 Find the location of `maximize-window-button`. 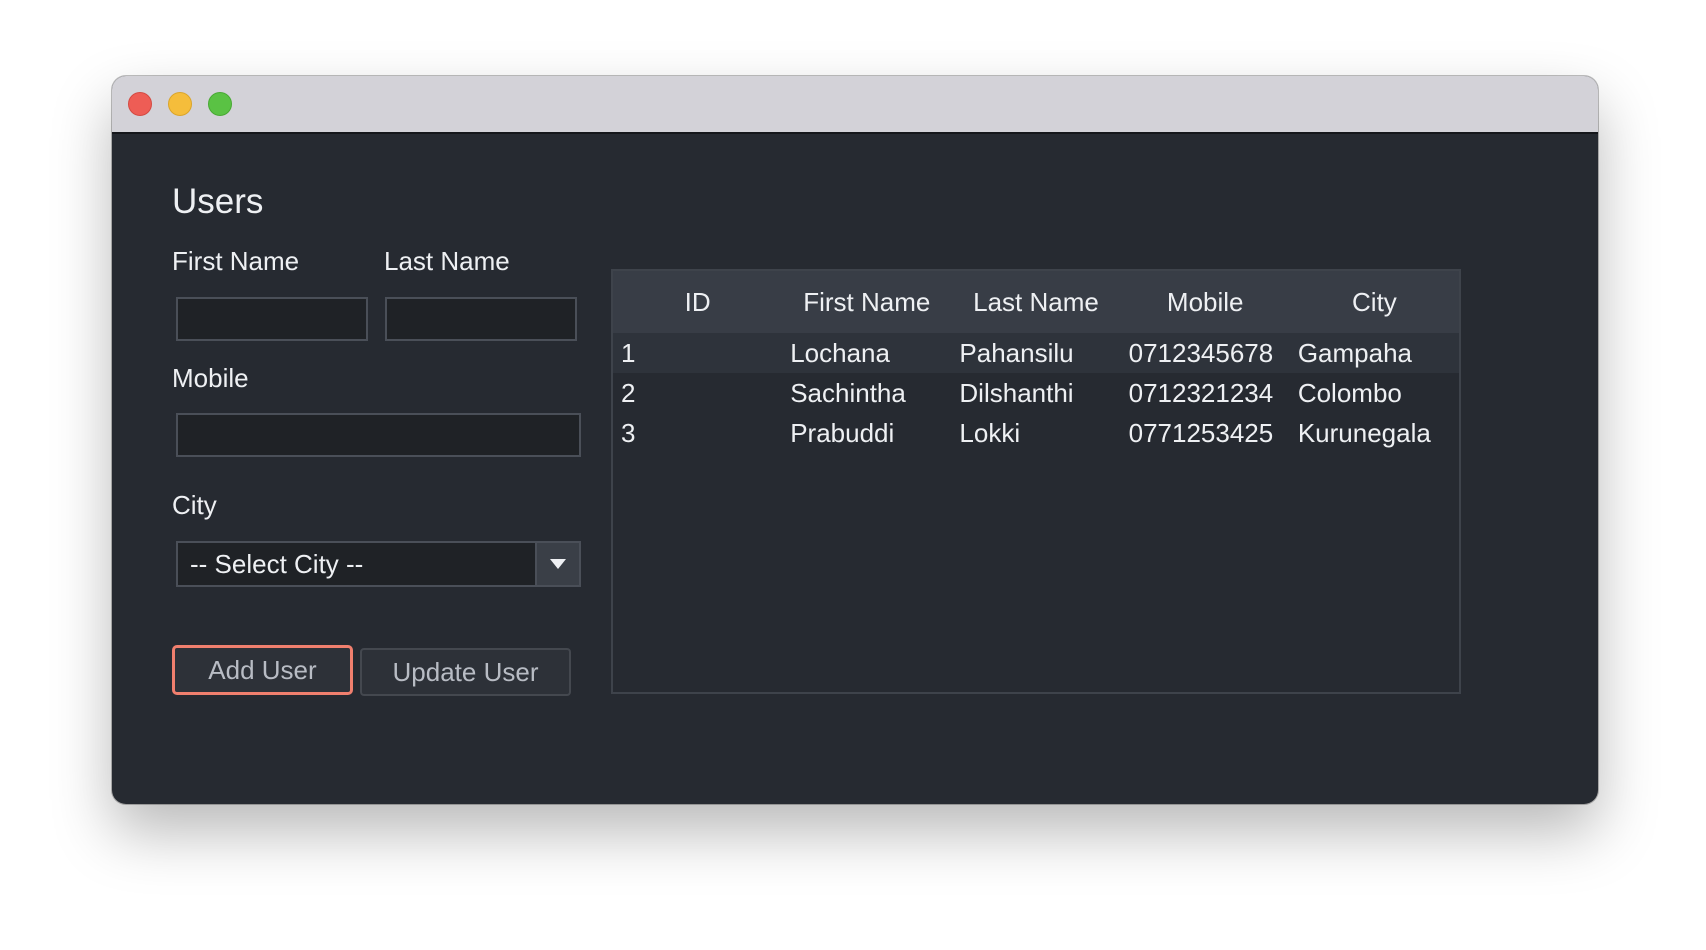

maximize-window-button is located at coordinates (220, 104).